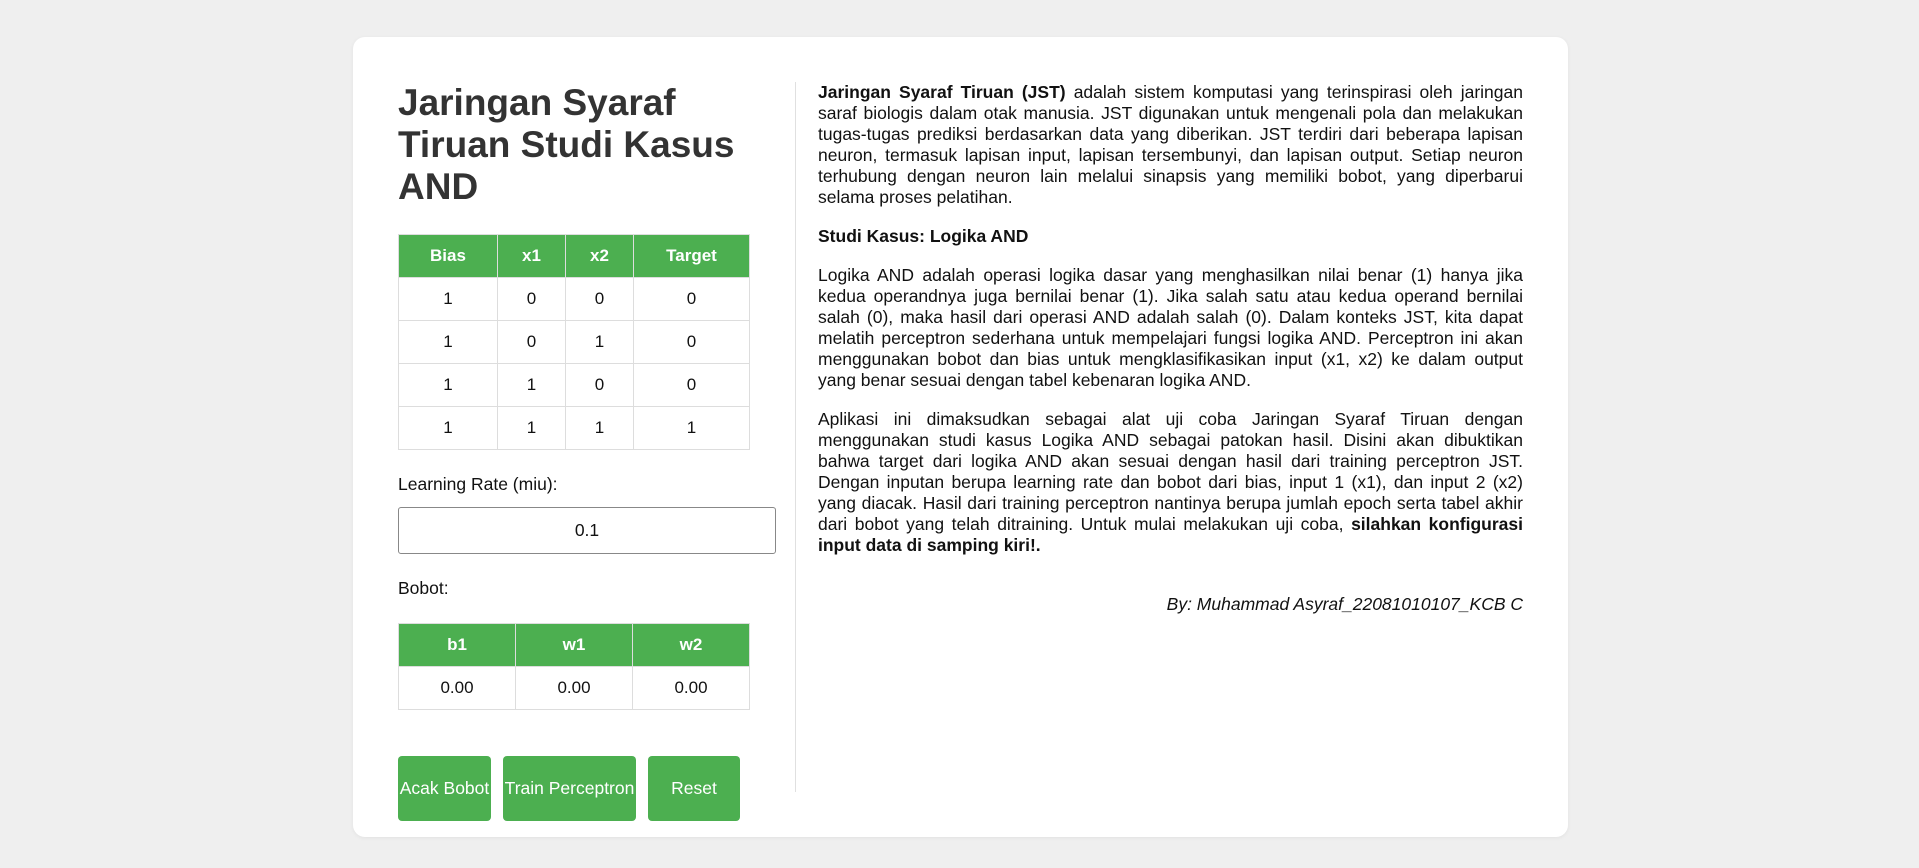 This screenshot has width=1919, height=868. I want to click on header-target: Target, so click(691, 256).